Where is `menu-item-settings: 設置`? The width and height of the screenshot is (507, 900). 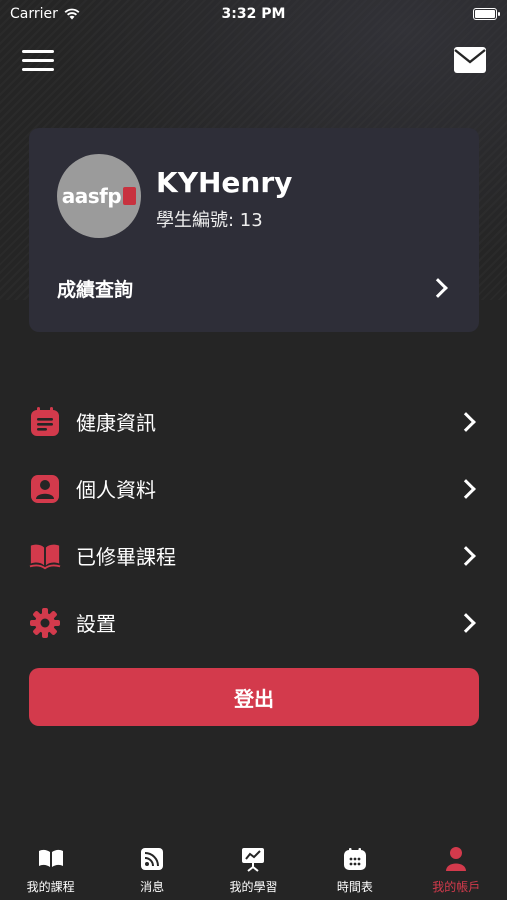 menu-item-settings: 設置 is located at coordinates (254, 622).